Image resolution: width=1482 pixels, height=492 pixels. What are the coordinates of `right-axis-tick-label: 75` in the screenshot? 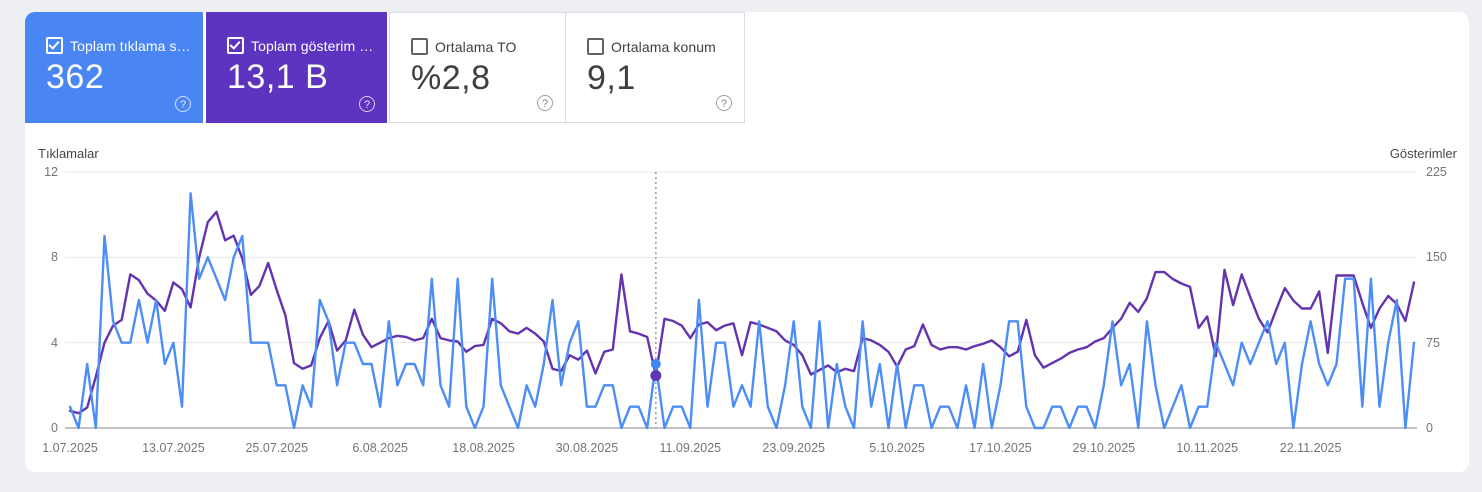 It's located at (1433, 342).